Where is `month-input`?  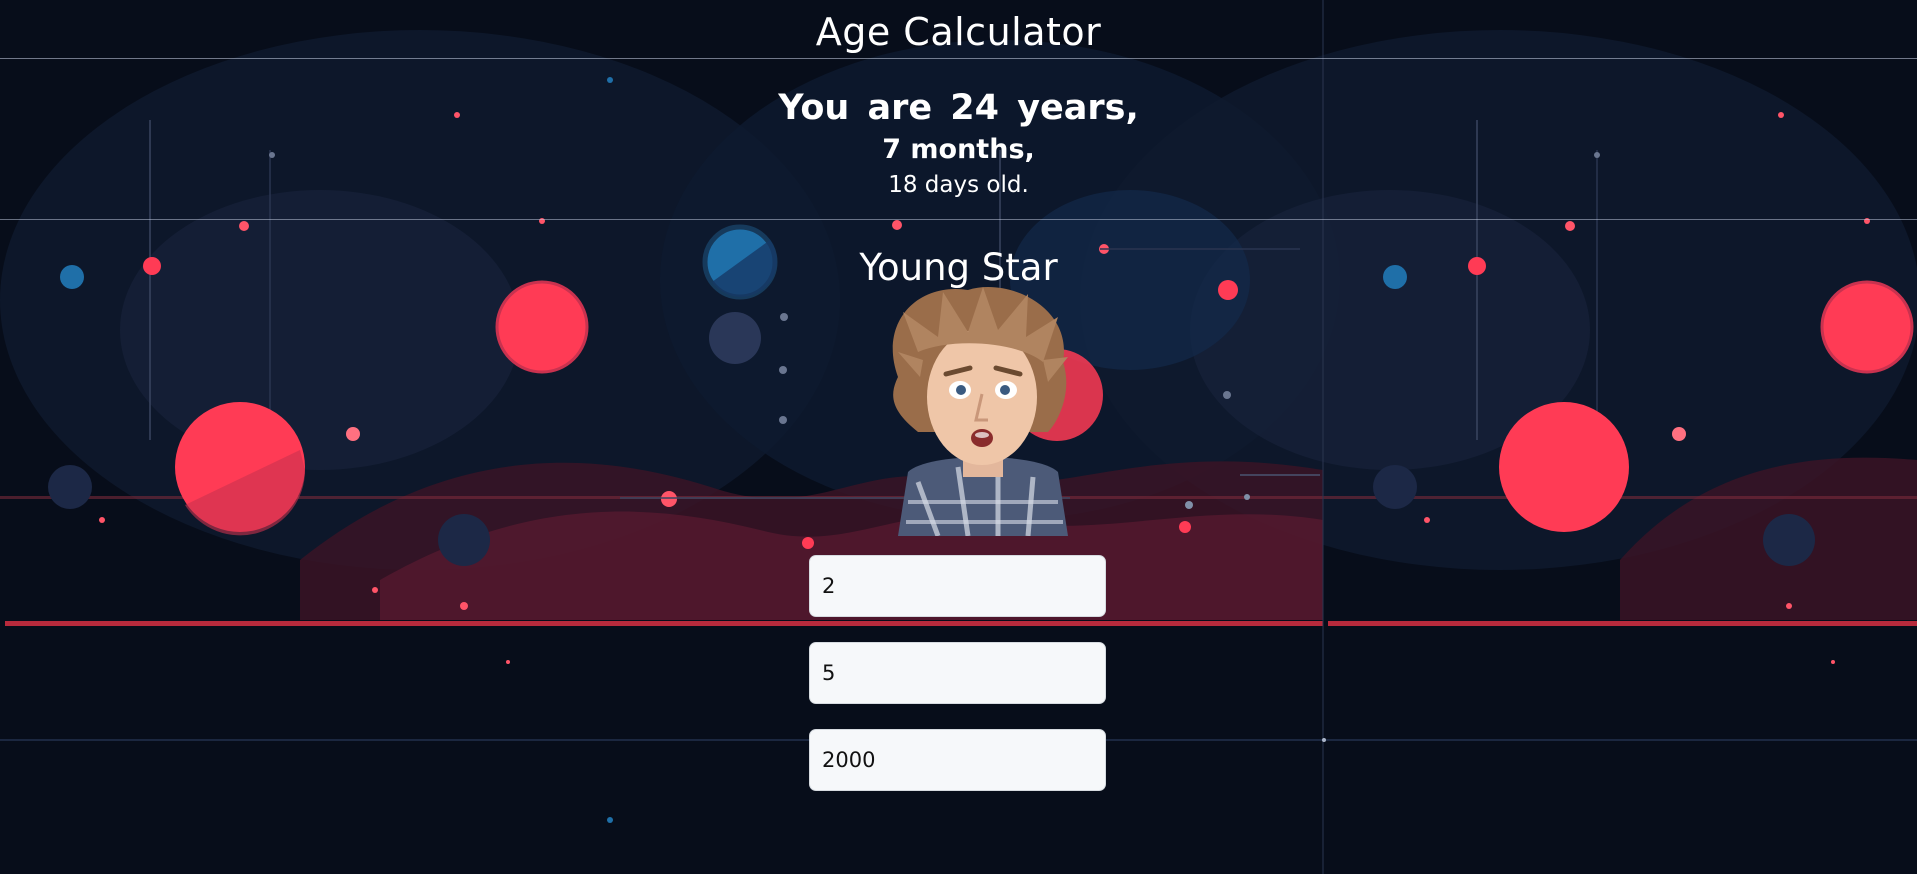 month-input is located at coordinates (957, 673).